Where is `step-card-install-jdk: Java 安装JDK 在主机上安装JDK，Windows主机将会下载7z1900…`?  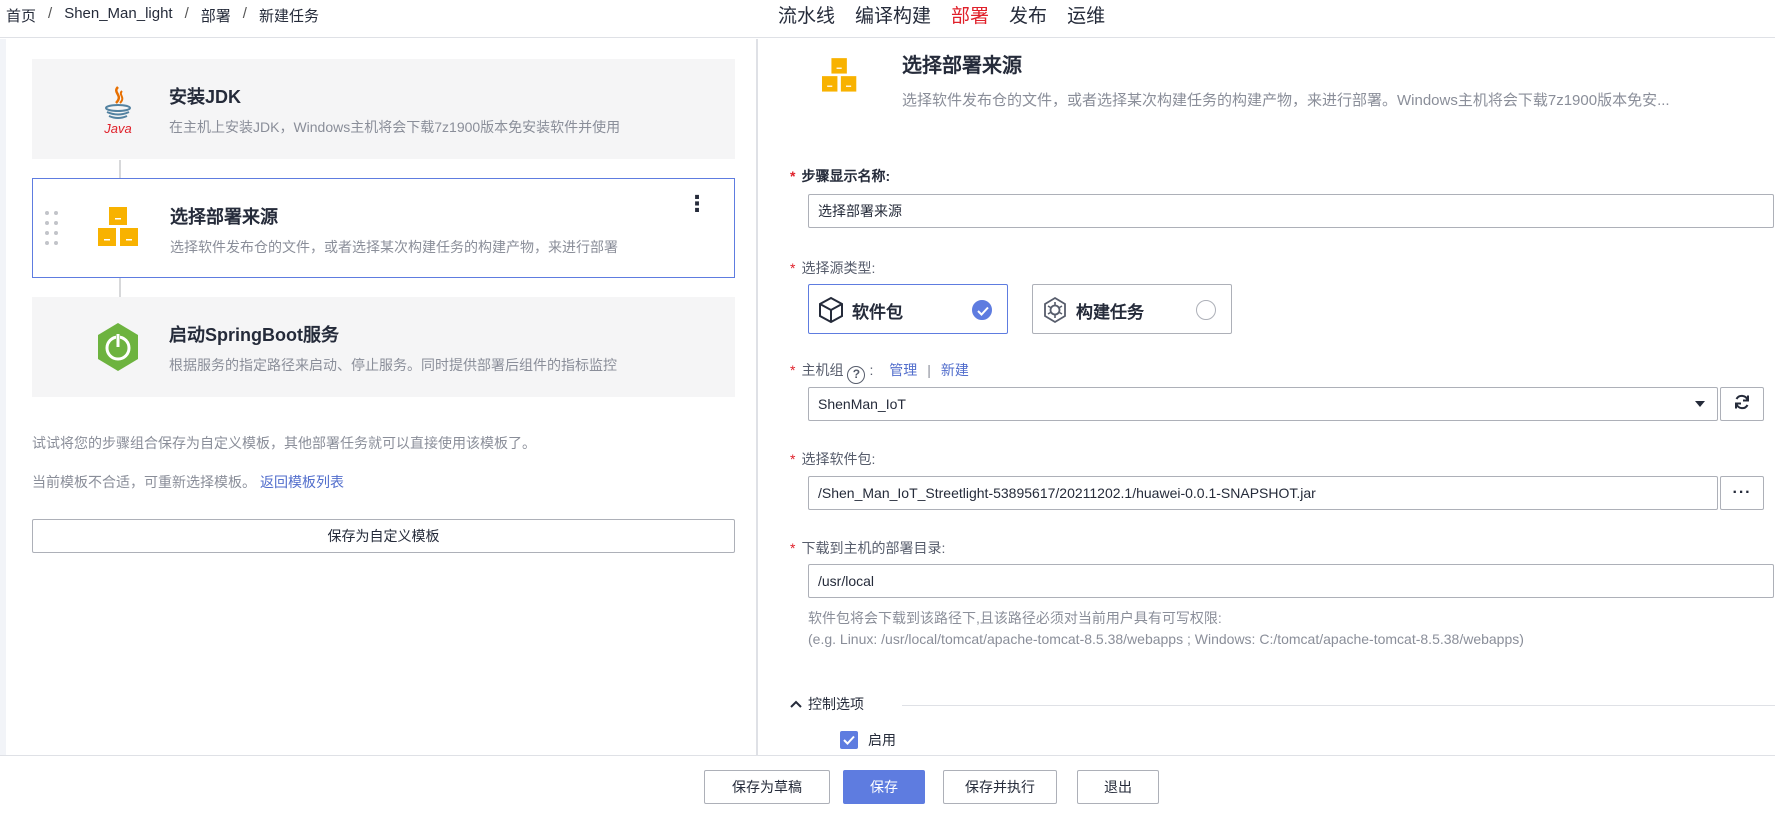
step-card-install-jdk: Java 安装JDK 在主机上安装JDK，Windows主机将会下载7z1900… is located at coordinates (383, 109).